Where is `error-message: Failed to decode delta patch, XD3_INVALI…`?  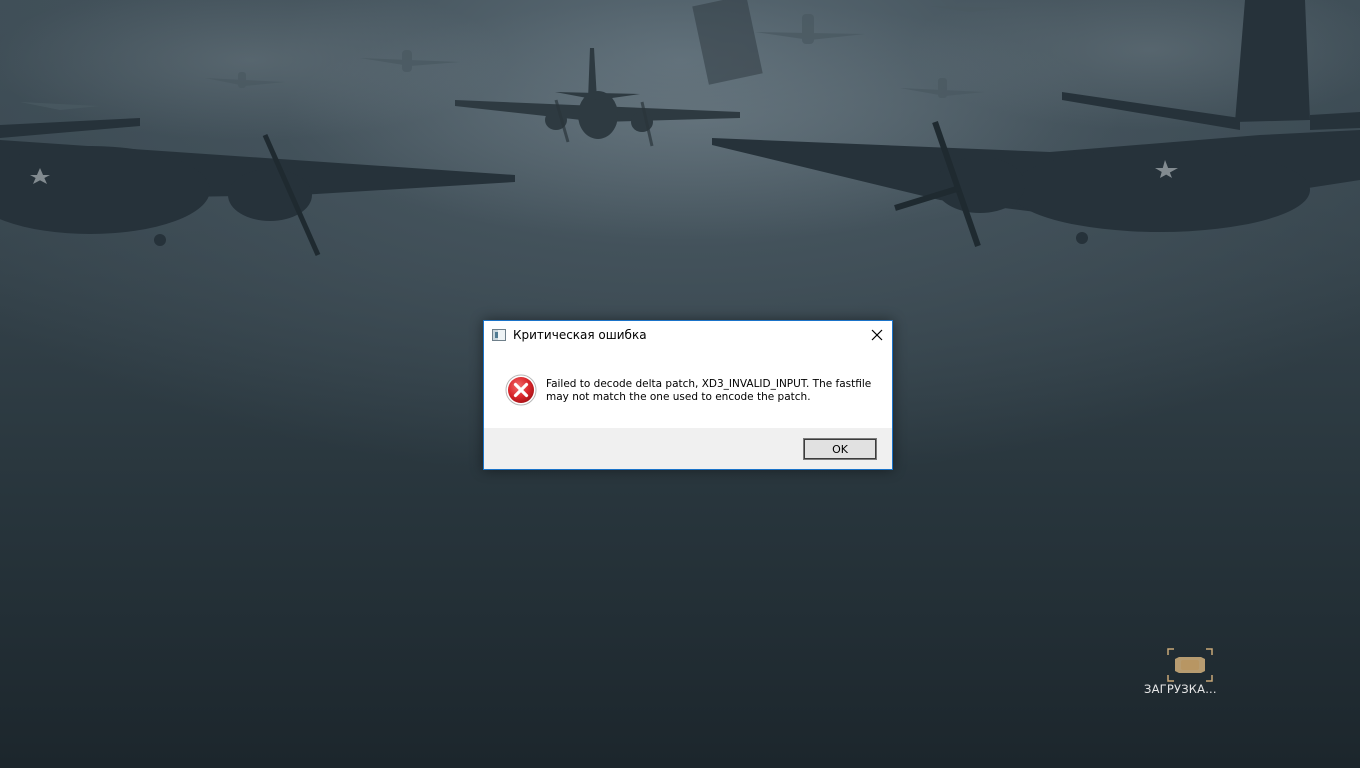 error-message: Failed to decode delta patch, XD3_INVALI… is located at coordinates (709, 390).